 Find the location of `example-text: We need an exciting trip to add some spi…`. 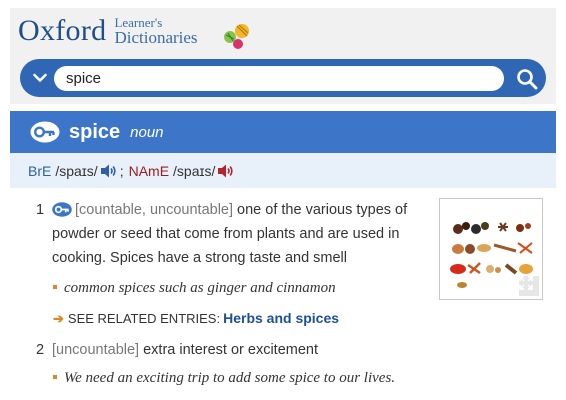

example-text: We need an exciting trip to add some spi… is located at coordinates (230, 378).